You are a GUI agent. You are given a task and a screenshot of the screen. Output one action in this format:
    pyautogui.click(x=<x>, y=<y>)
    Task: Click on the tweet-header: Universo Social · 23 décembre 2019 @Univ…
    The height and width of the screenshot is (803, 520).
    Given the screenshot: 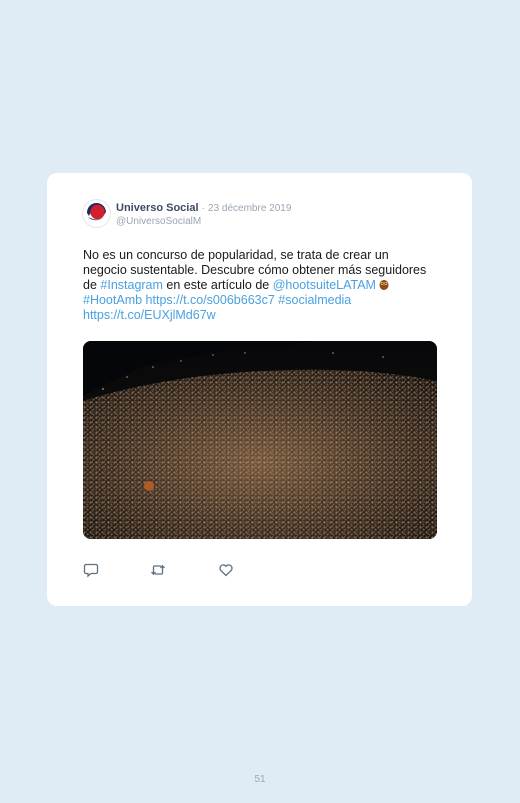 What is the action you would take?
    pyautogui.click(x=203, y=215)
    